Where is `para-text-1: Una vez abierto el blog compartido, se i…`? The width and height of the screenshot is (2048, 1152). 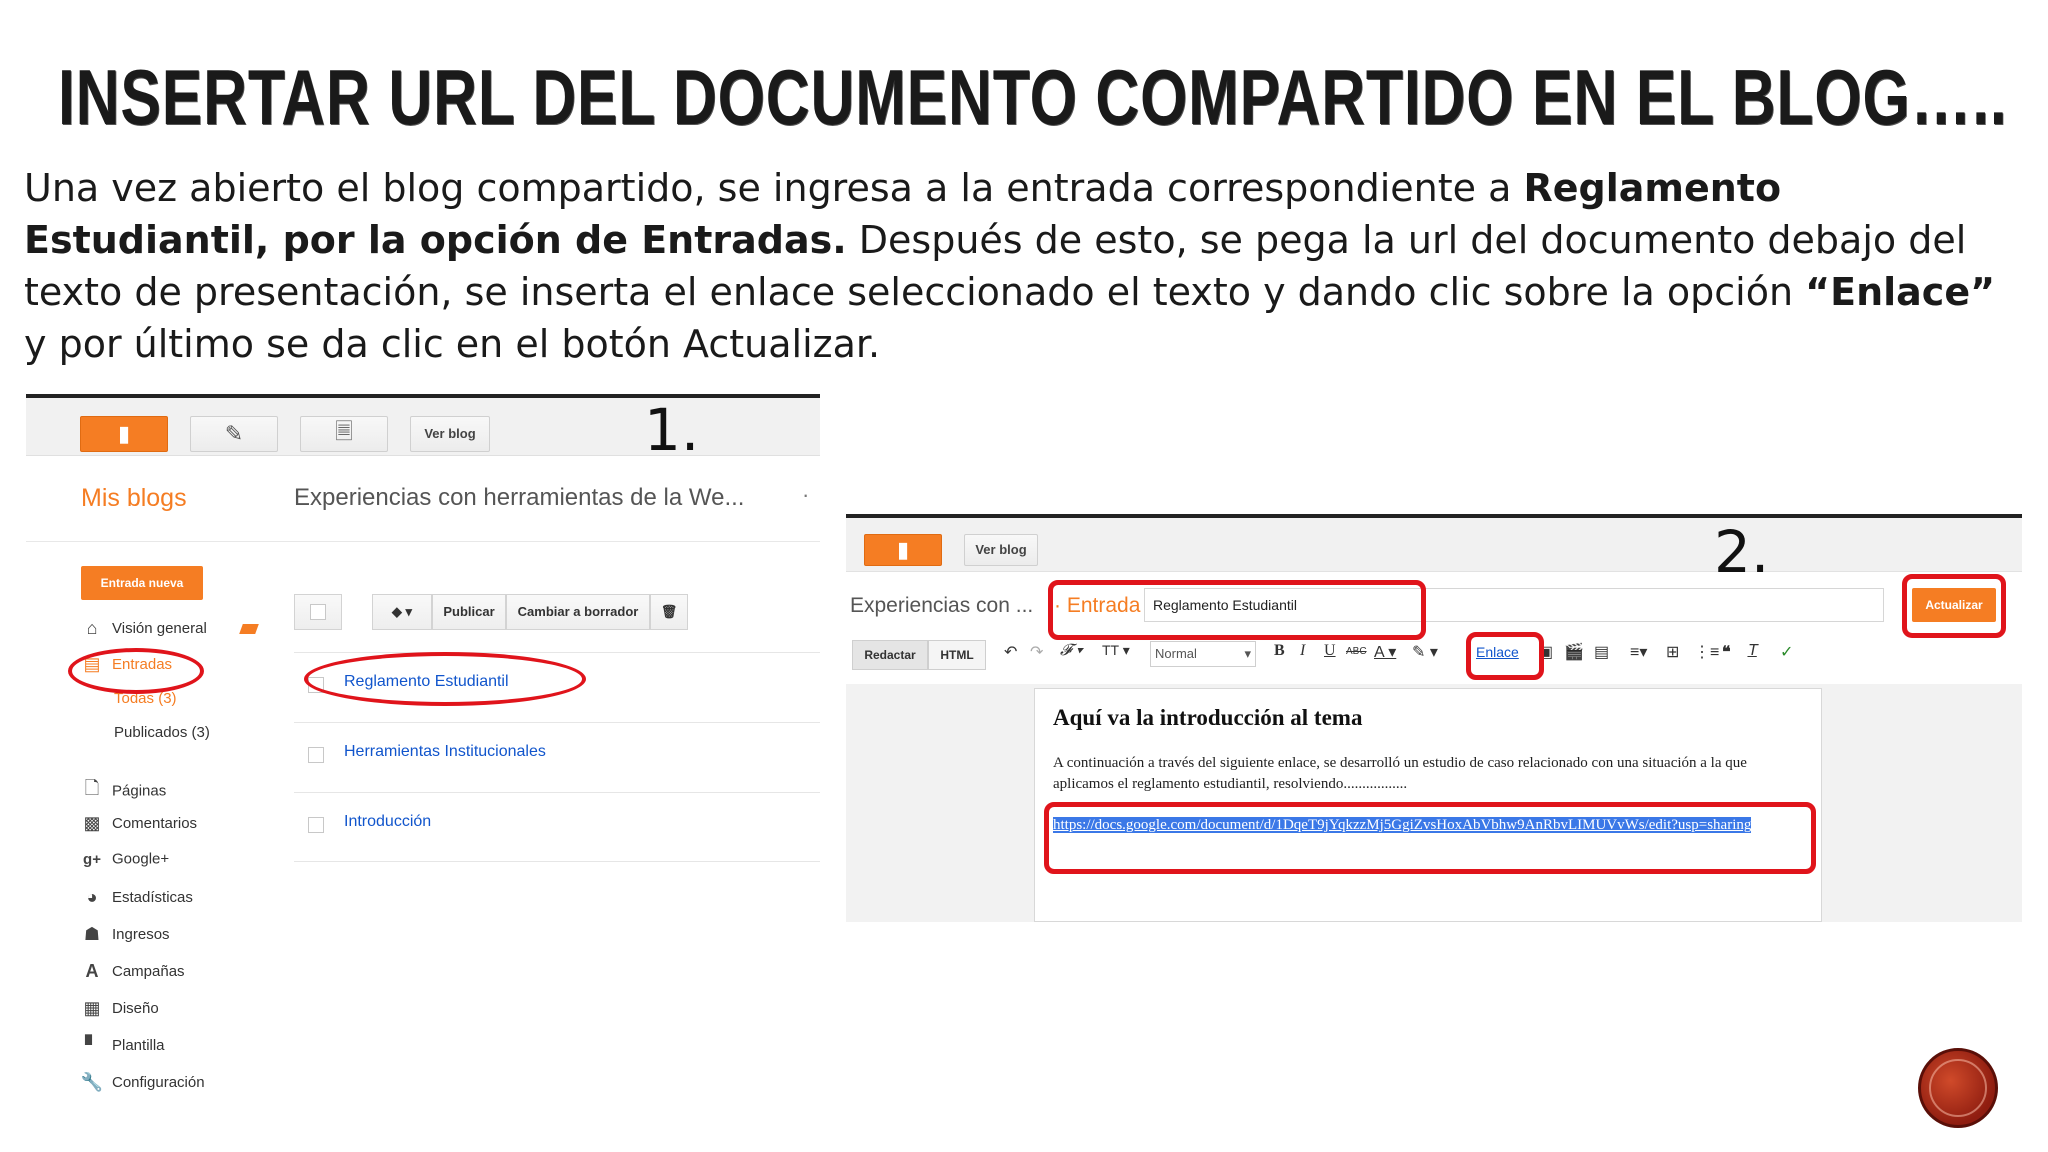
para-text-1: Una vez abierto el blog compartido, se i… is located at coordinates (774, 188).